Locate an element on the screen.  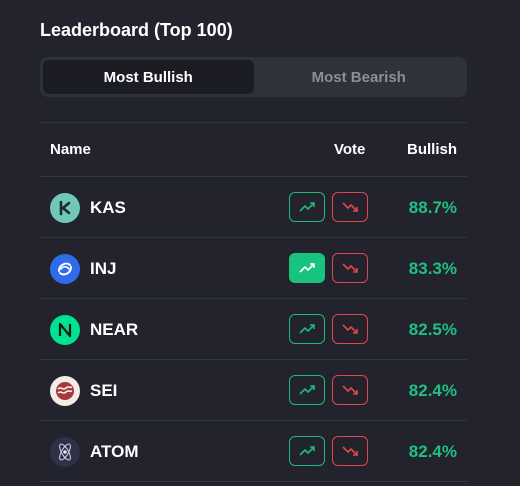
coin-name: KAS is located at coordinates (108, 208).